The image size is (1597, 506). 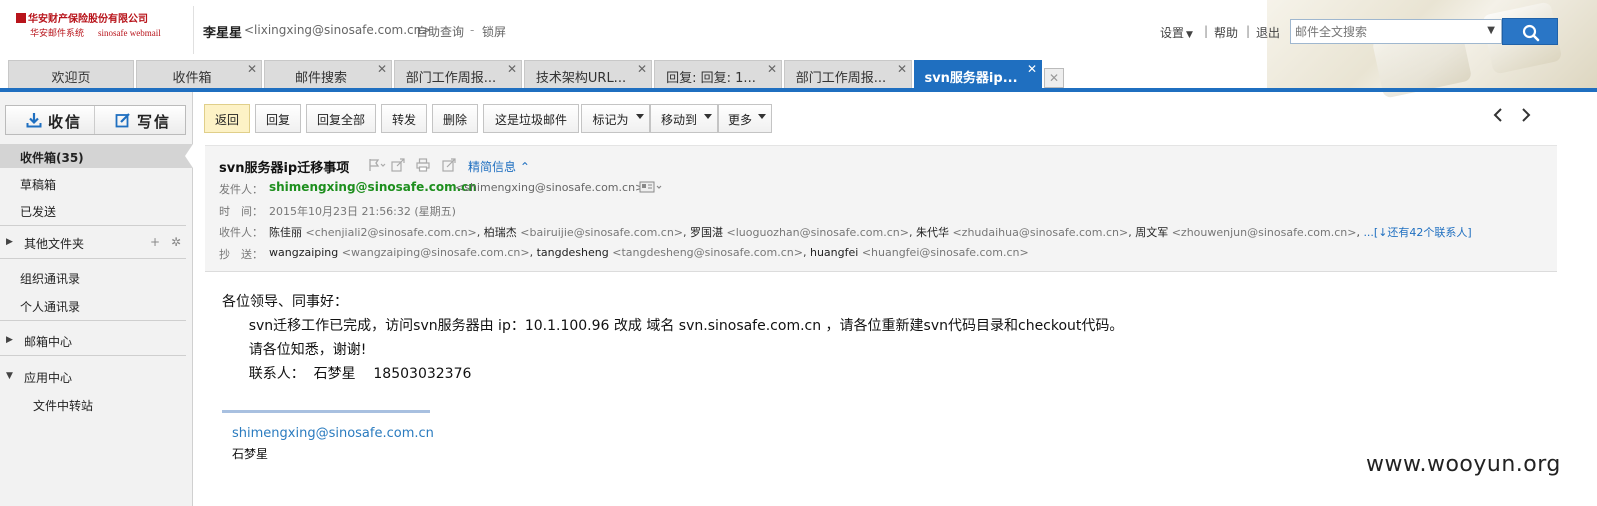 What do you see at coordinates (848, 74) in the screenshot?
I see `tab-weekly-report-2: 部门工作周报... ✕` at bounding box center [848, 74].